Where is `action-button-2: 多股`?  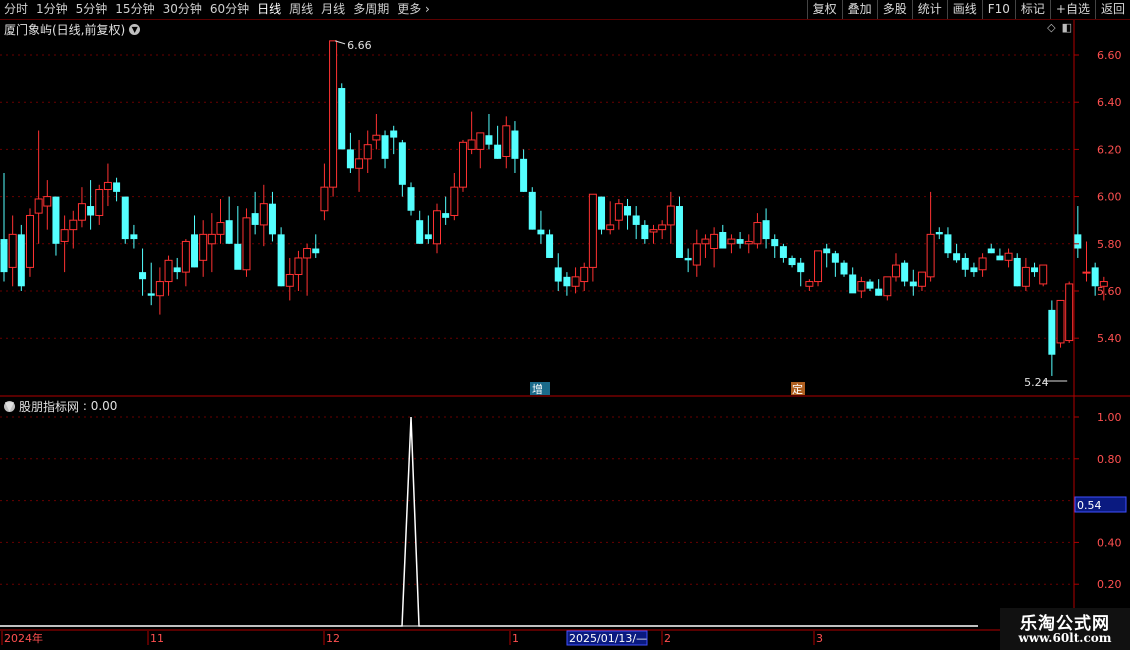 action-button-2: 多股 is located at coordinates (894, 9).